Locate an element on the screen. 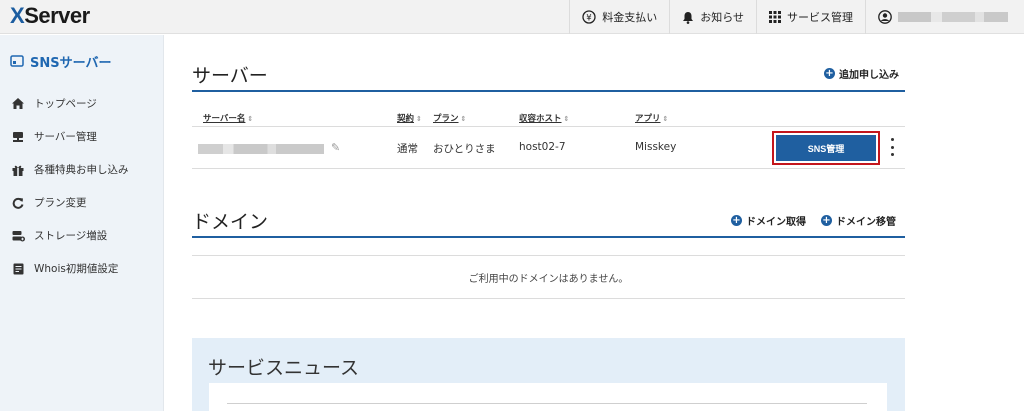 This screenshot has width=1024, height=413. add-application-label: 追加申し込み is located at coordinates (869, 75).